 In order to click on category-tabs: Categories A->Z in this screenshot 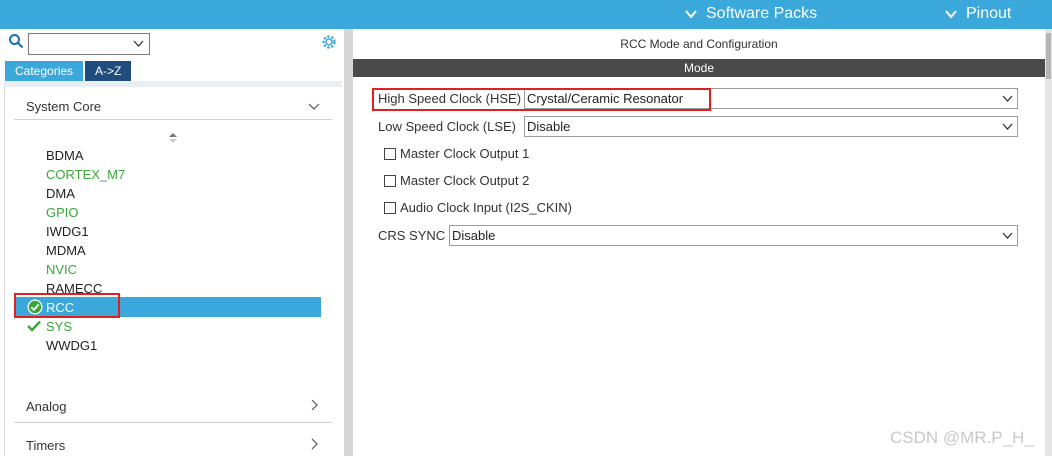, I will do `click(68, 71)`.